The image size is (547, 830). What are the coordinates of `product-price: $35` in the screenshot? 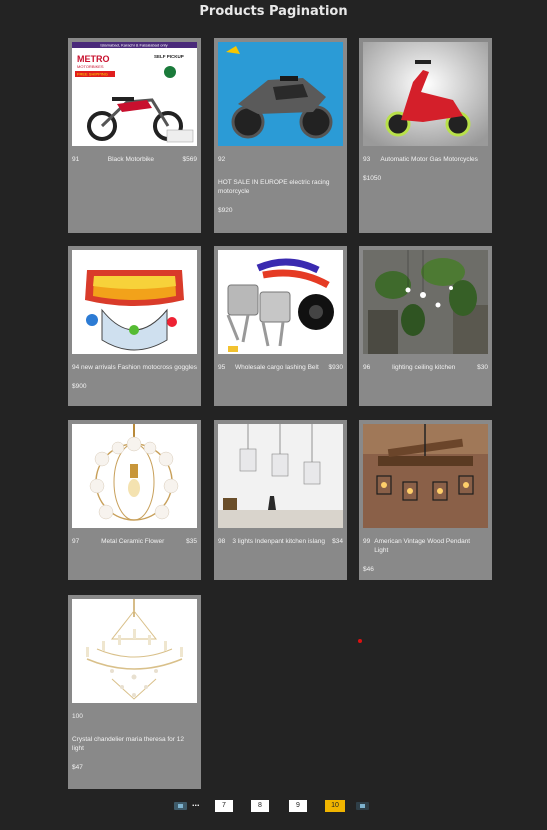 It's located at (191, 541).